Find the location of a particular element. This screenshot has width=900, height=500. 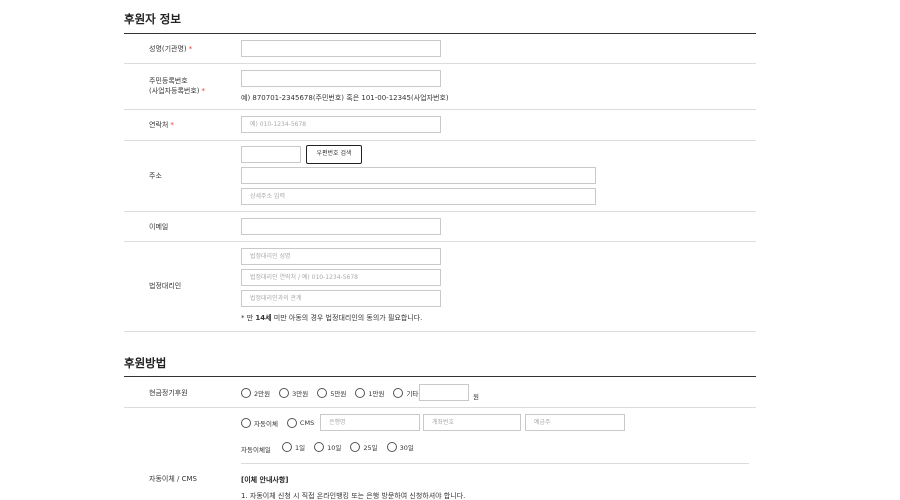

other-amount-input is located at coordinates (444, 392).